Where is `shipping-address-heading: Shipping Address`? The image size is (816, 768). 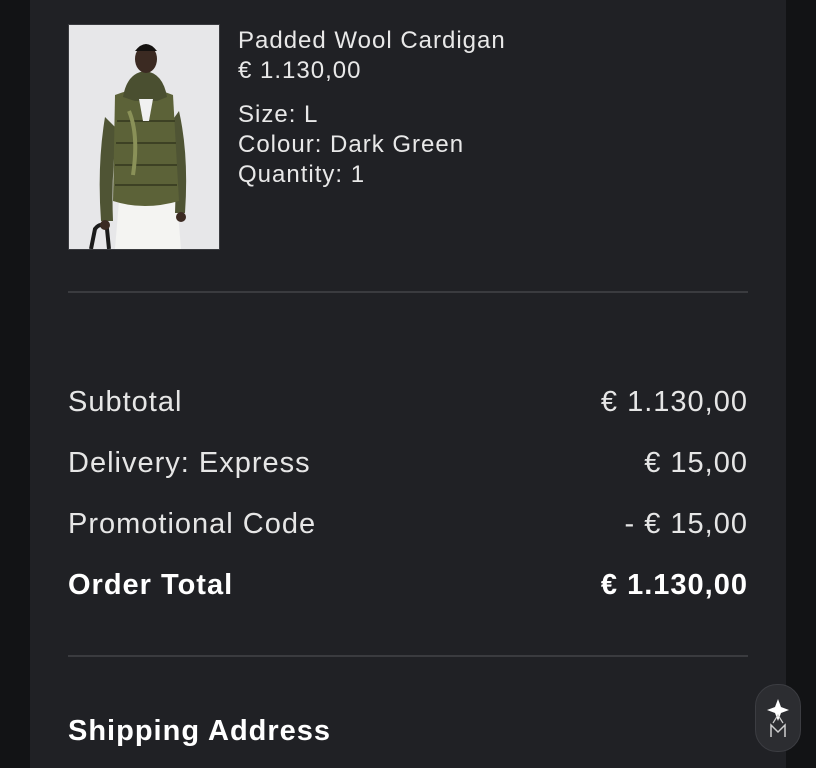 shipping-address-heading: Shipping Address is located at coordinates (200, 731).